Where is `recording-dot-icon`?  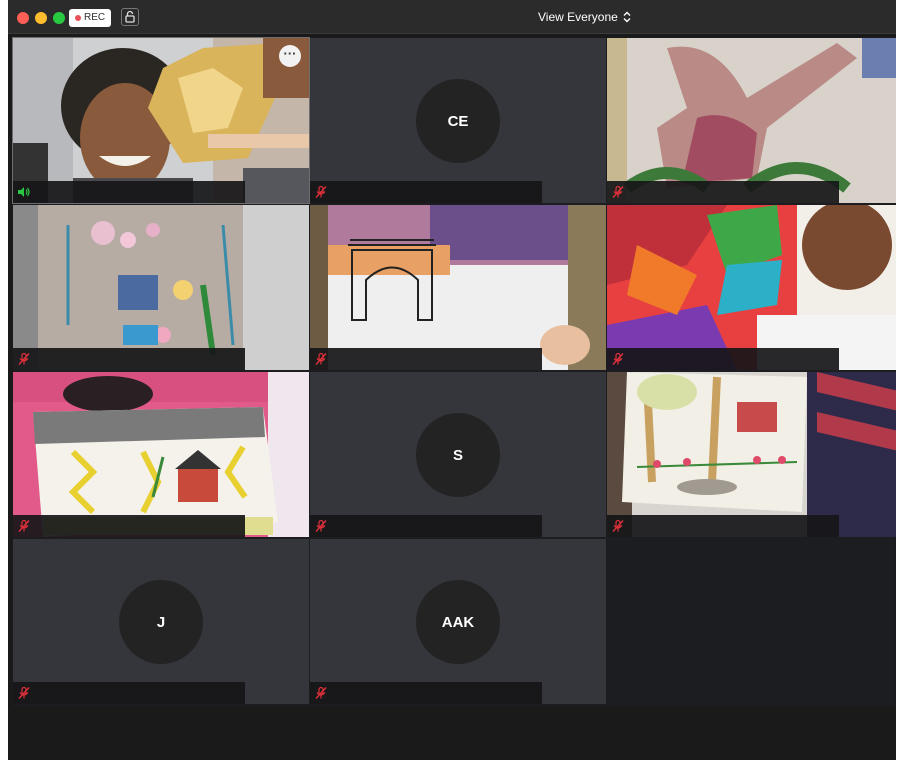 recording-dot-icon is located at coordinates (78, 18).